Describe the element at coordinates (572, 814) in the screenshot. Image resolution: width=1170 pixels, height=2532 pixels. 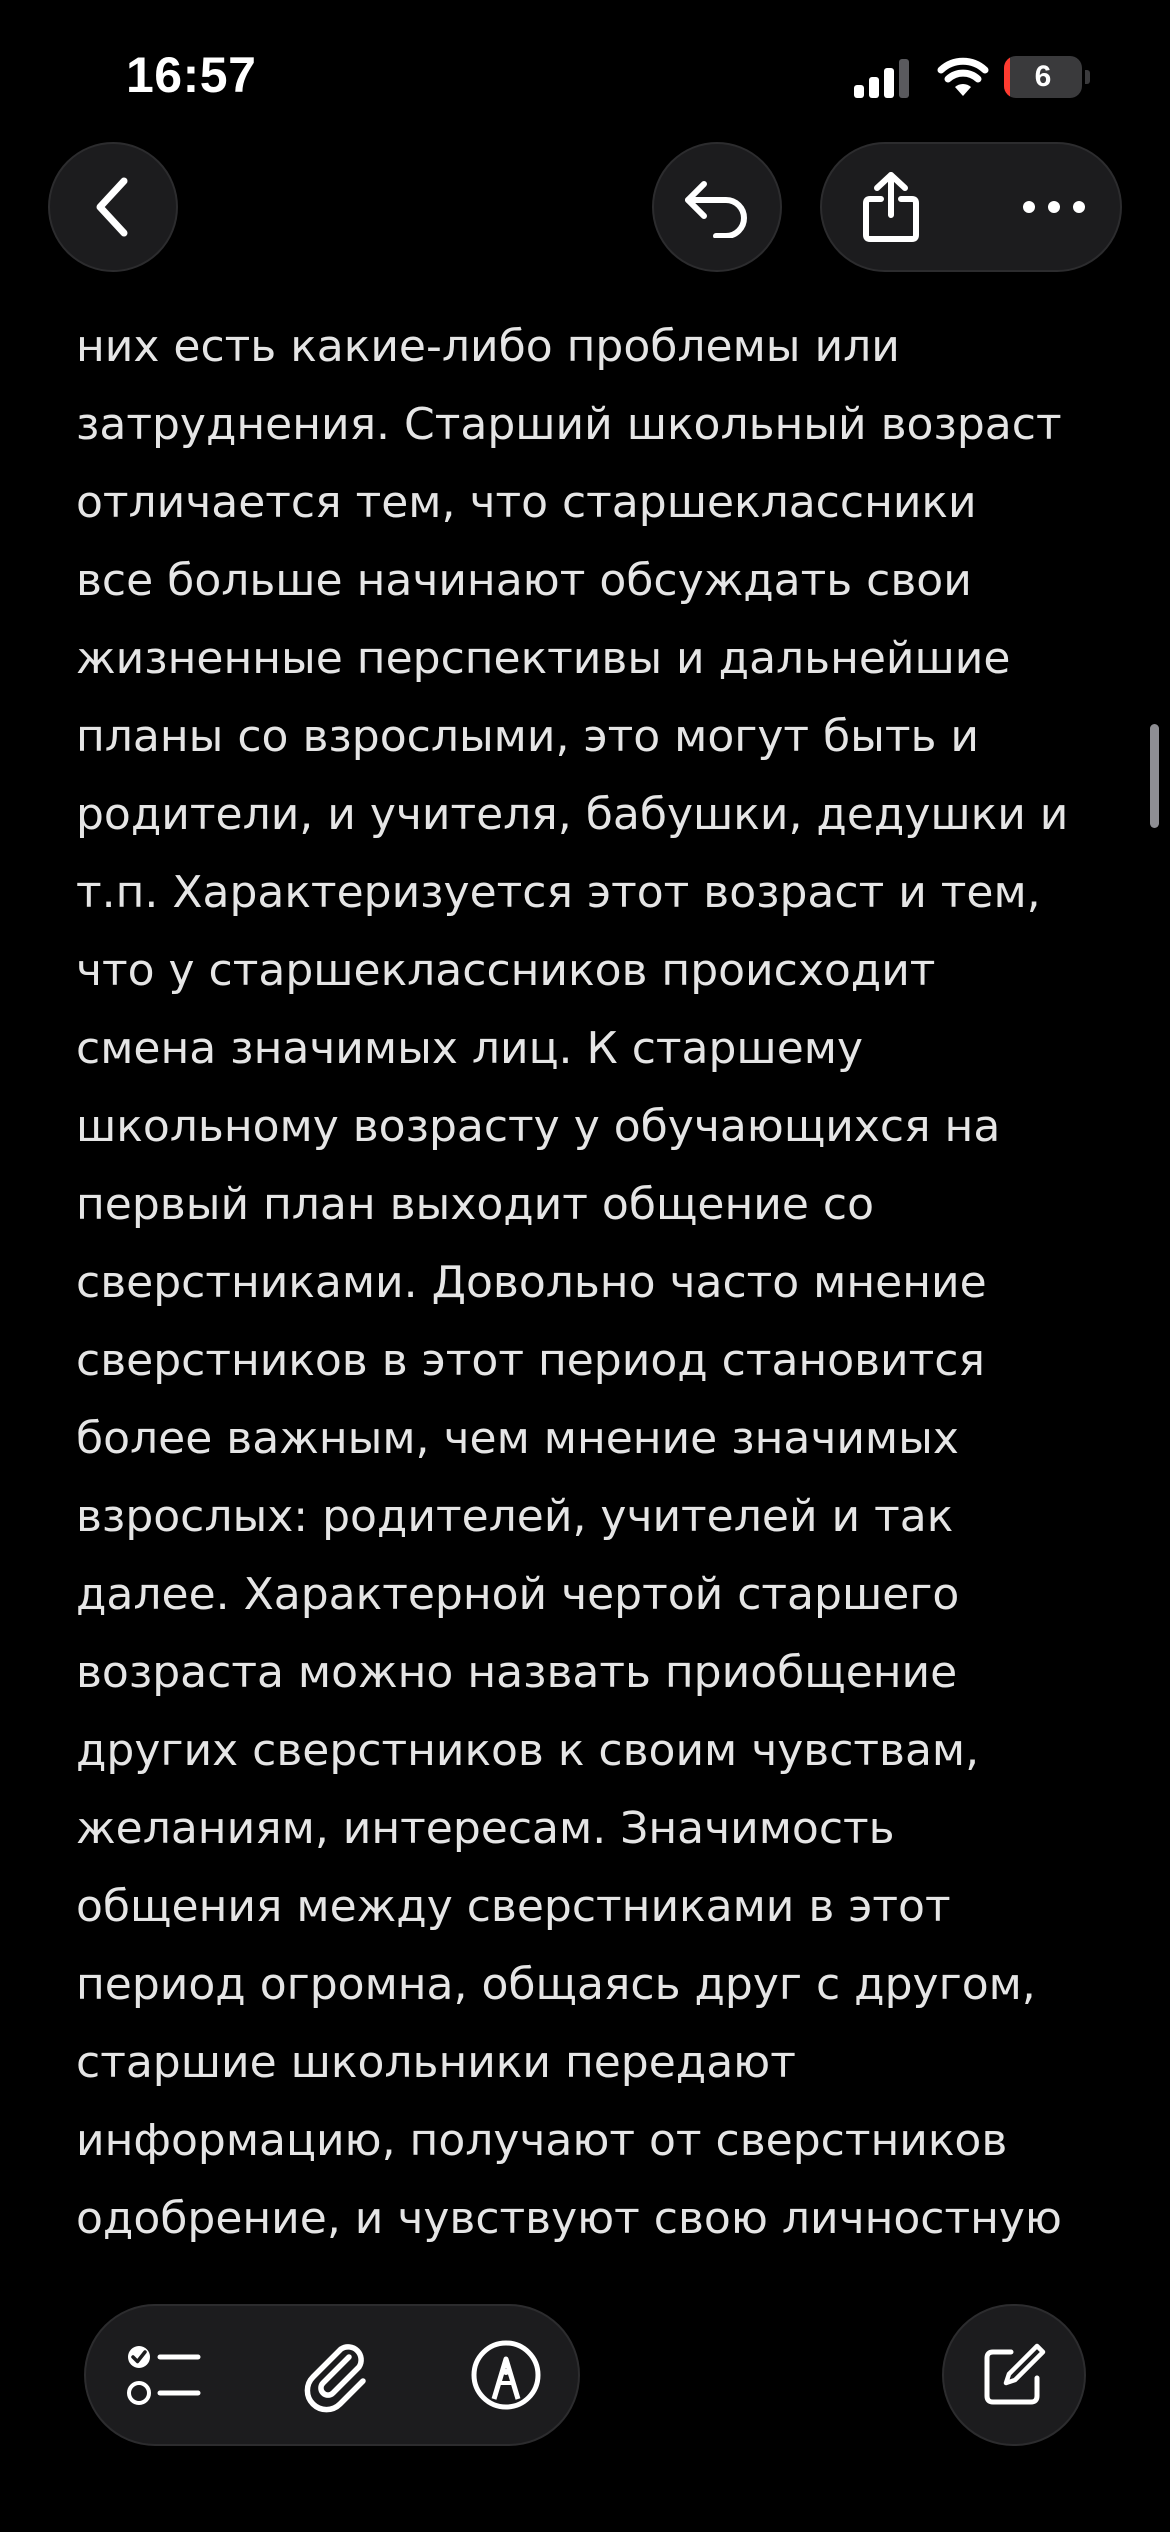
I see `note-text-line: родители, и учителя, бабушки, дедушки и` at that location.